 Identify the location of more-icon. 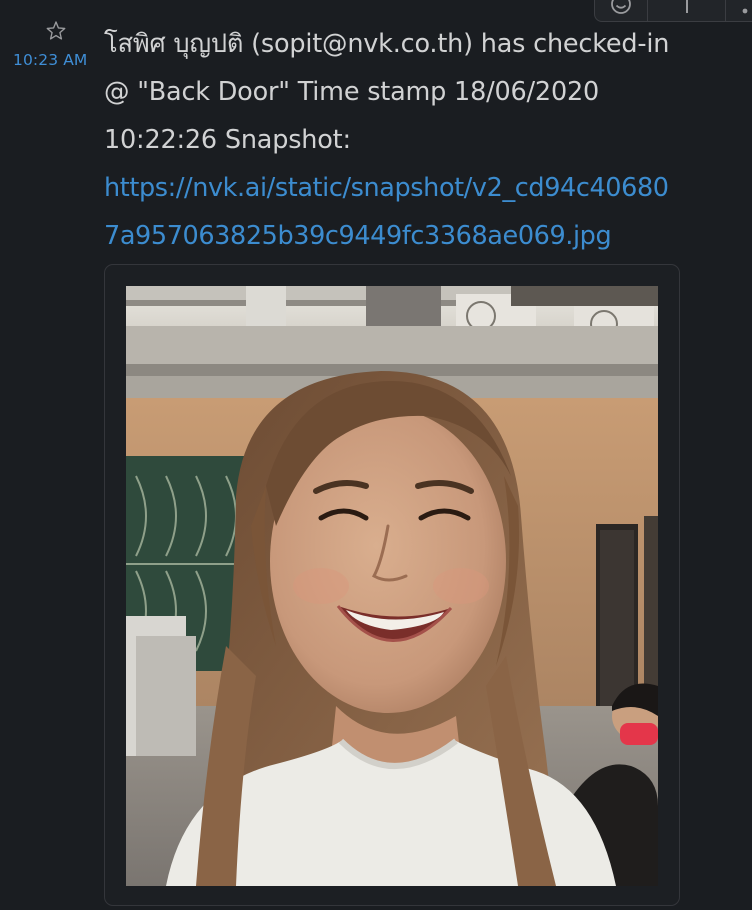
(744, 11).